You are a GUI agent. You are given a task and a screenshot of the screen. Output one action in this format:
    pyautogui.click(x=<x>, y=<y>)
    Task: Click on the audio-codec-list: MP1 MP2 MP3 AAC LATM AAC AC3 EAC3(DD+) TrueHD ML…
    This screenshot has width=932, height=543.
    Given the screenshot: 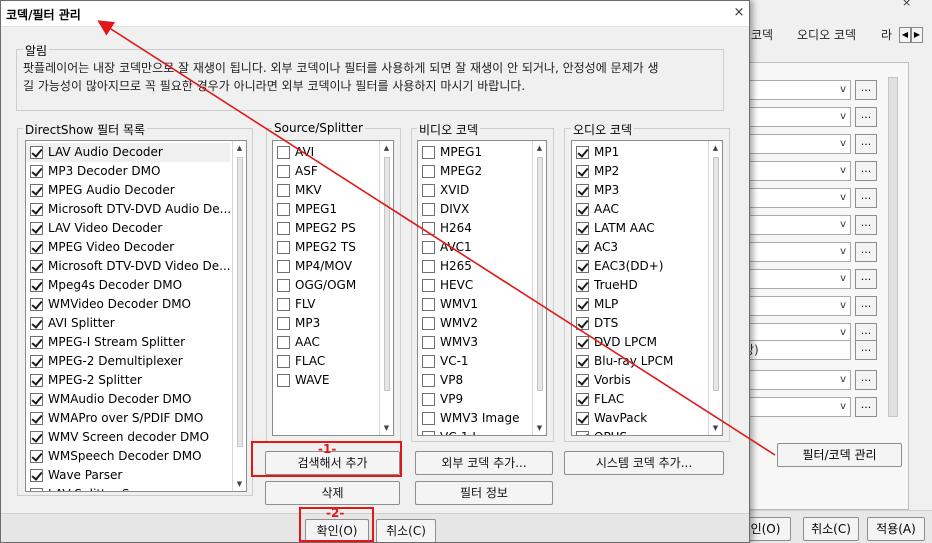 What is the action you would take?
    pyautogui.click(x=647, y=288)
    